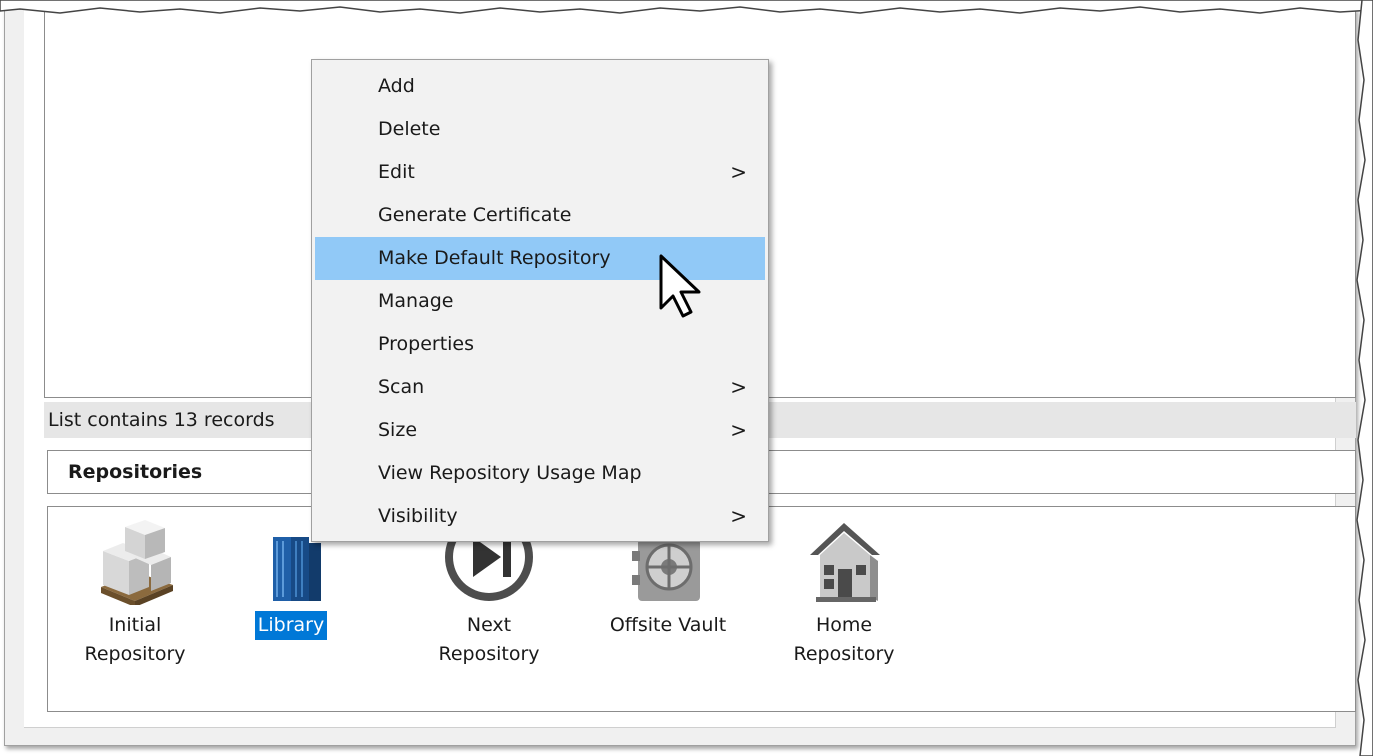  What do you see at coordinates (291, 625) in the screenshot?
I see `repo-label: Library` at bounding box center [291, 625].